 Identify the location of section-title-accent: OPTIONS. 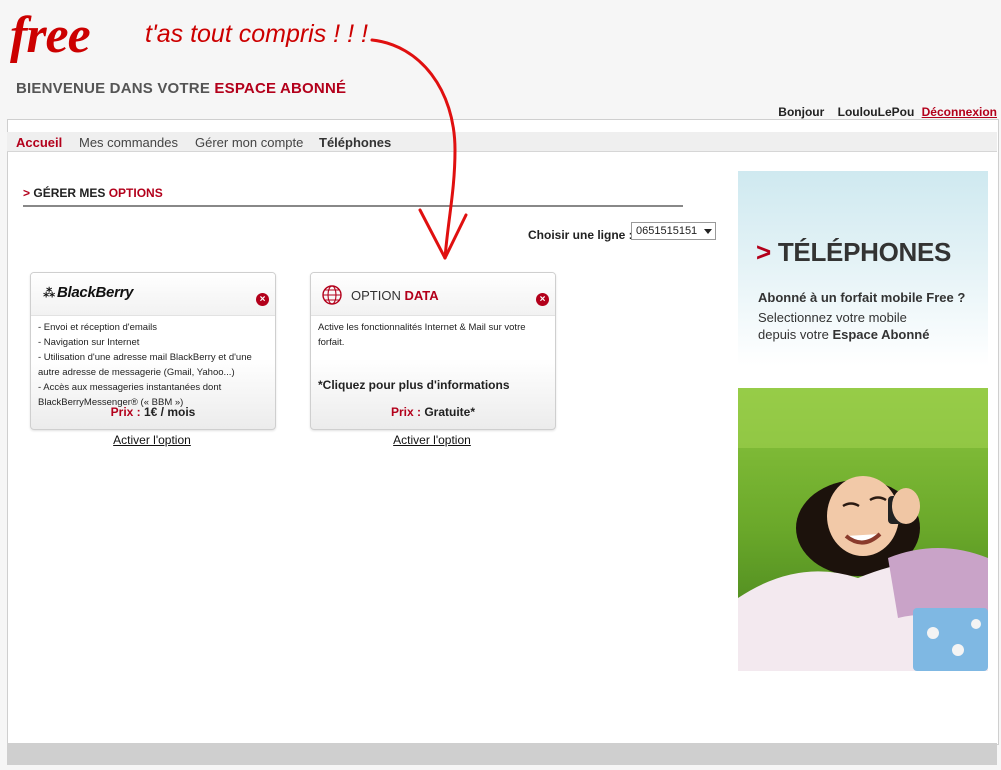
(135, 193).